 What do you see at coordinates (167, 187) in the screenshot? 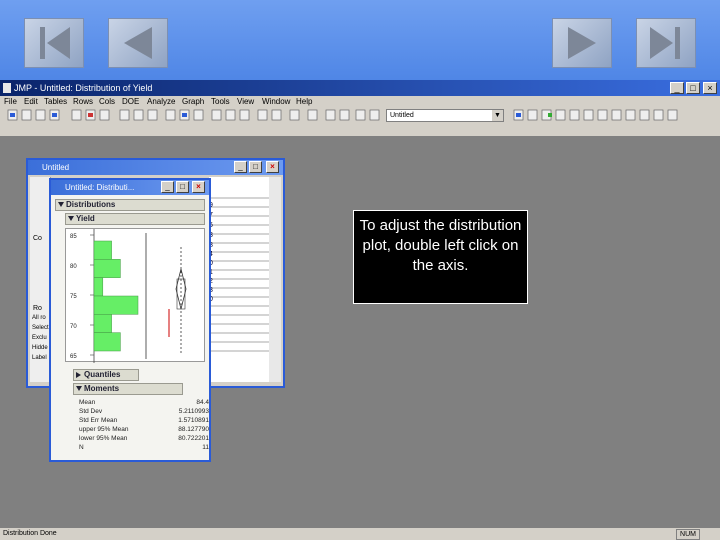
I see `distribution-minimize-button: _` at bounding box center [167, 187].